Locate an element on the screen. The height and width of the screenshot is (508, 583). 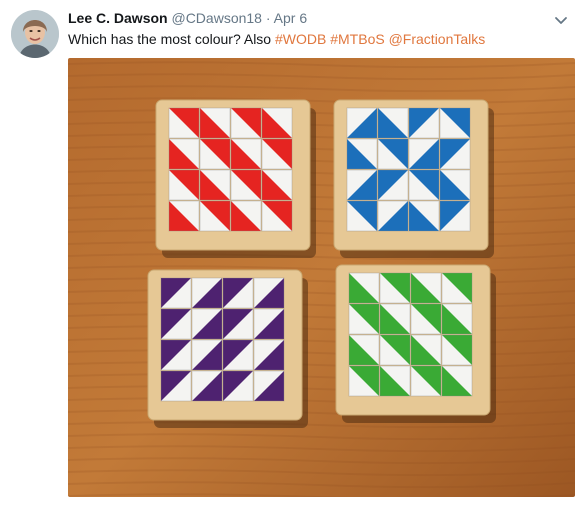
avatar-image is located at coordinates (35, 34).